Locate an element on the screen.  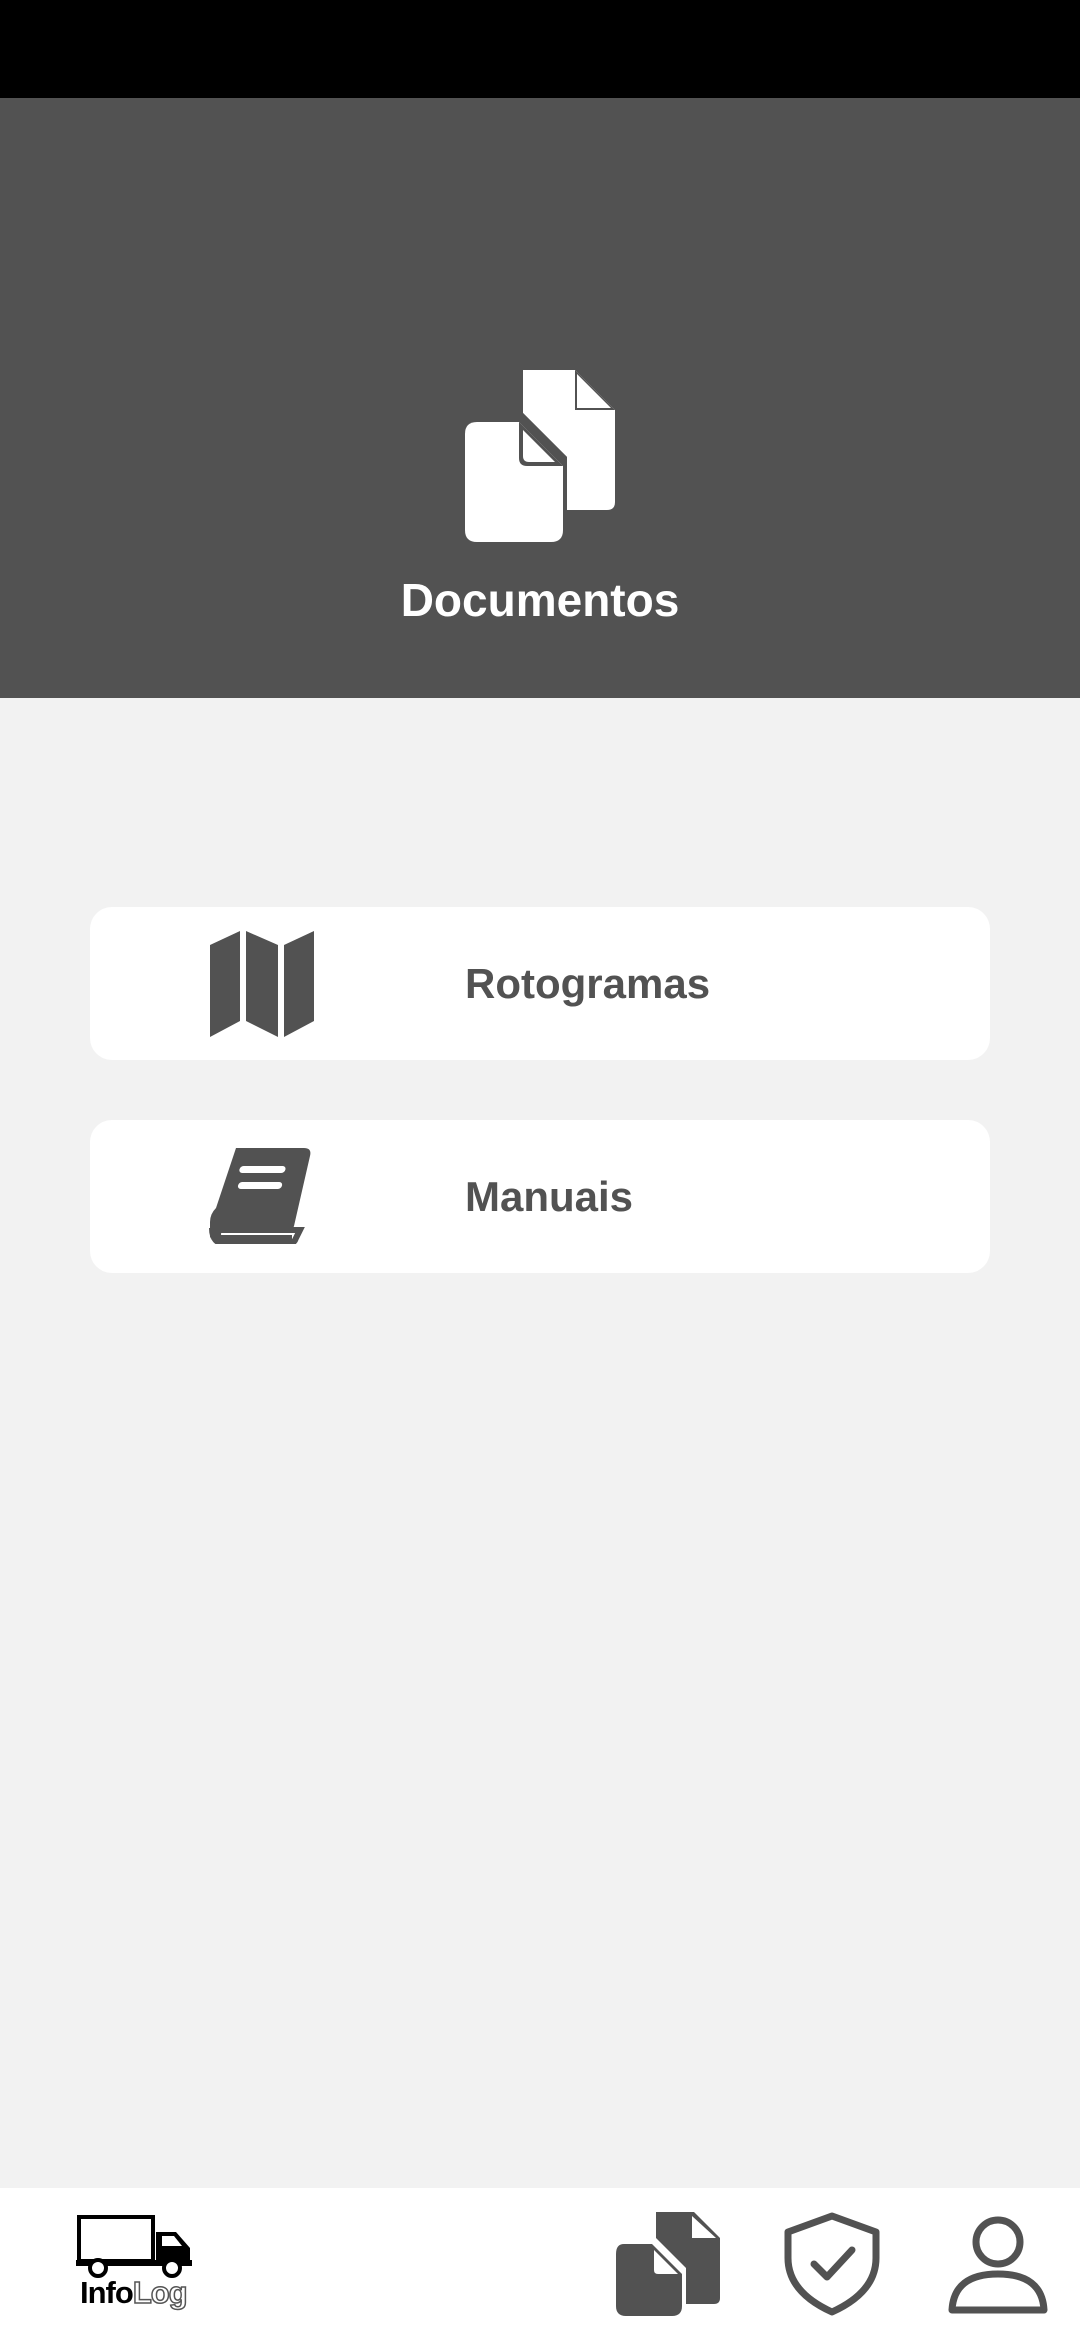
nav-documents-button is located at coordinates (668, 2264).